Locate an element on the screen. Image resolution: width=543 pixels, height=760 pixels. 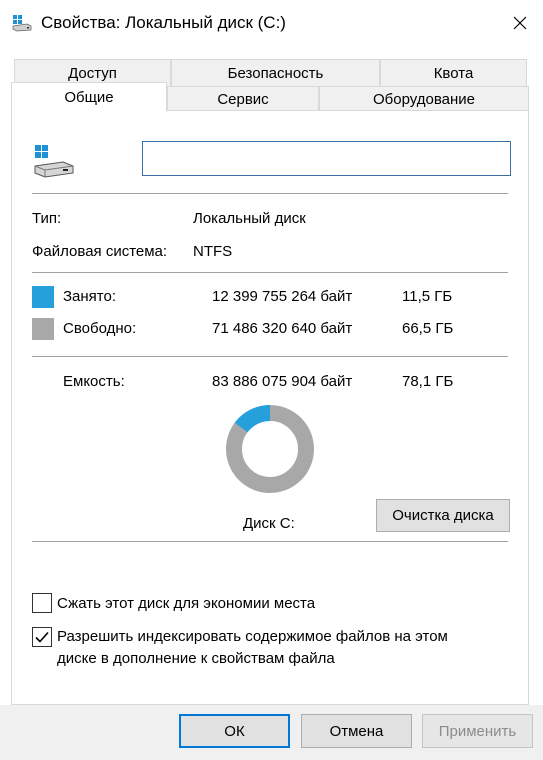
title-bar: Свойства: Локальный диск (C:) is located at coordinates (271, 23).